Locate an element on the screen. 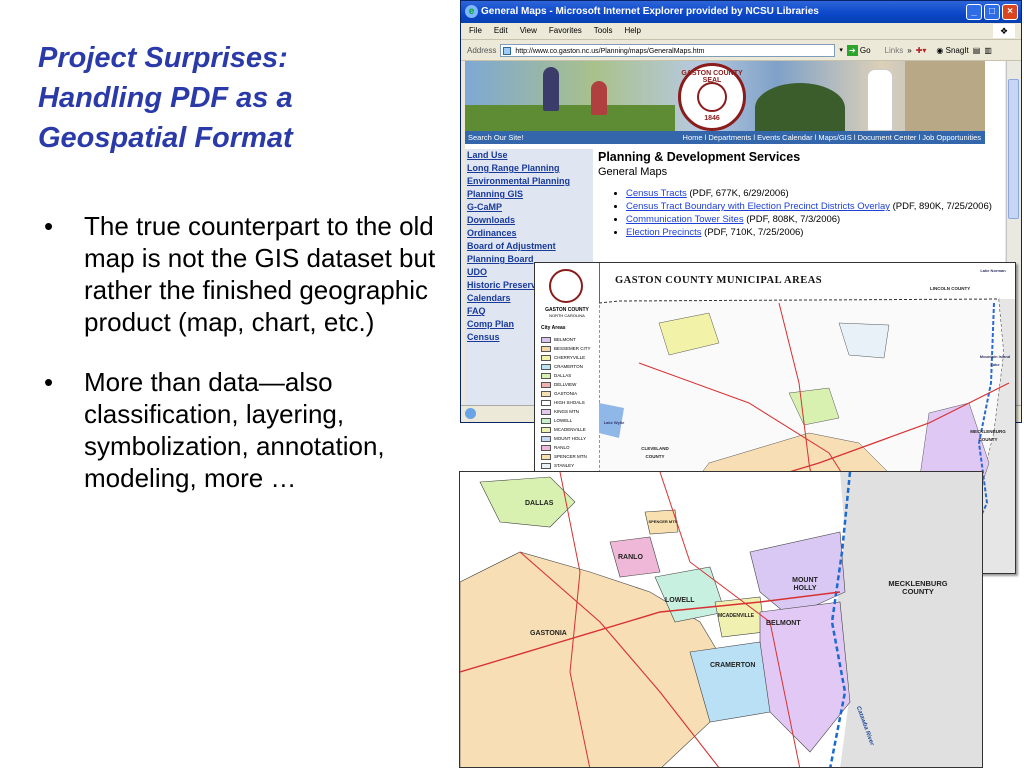 Image resolution: width=1024 pixels, height=768 pixels. slide-title-line: Geospatial Format is located at coordinates (165, 138).